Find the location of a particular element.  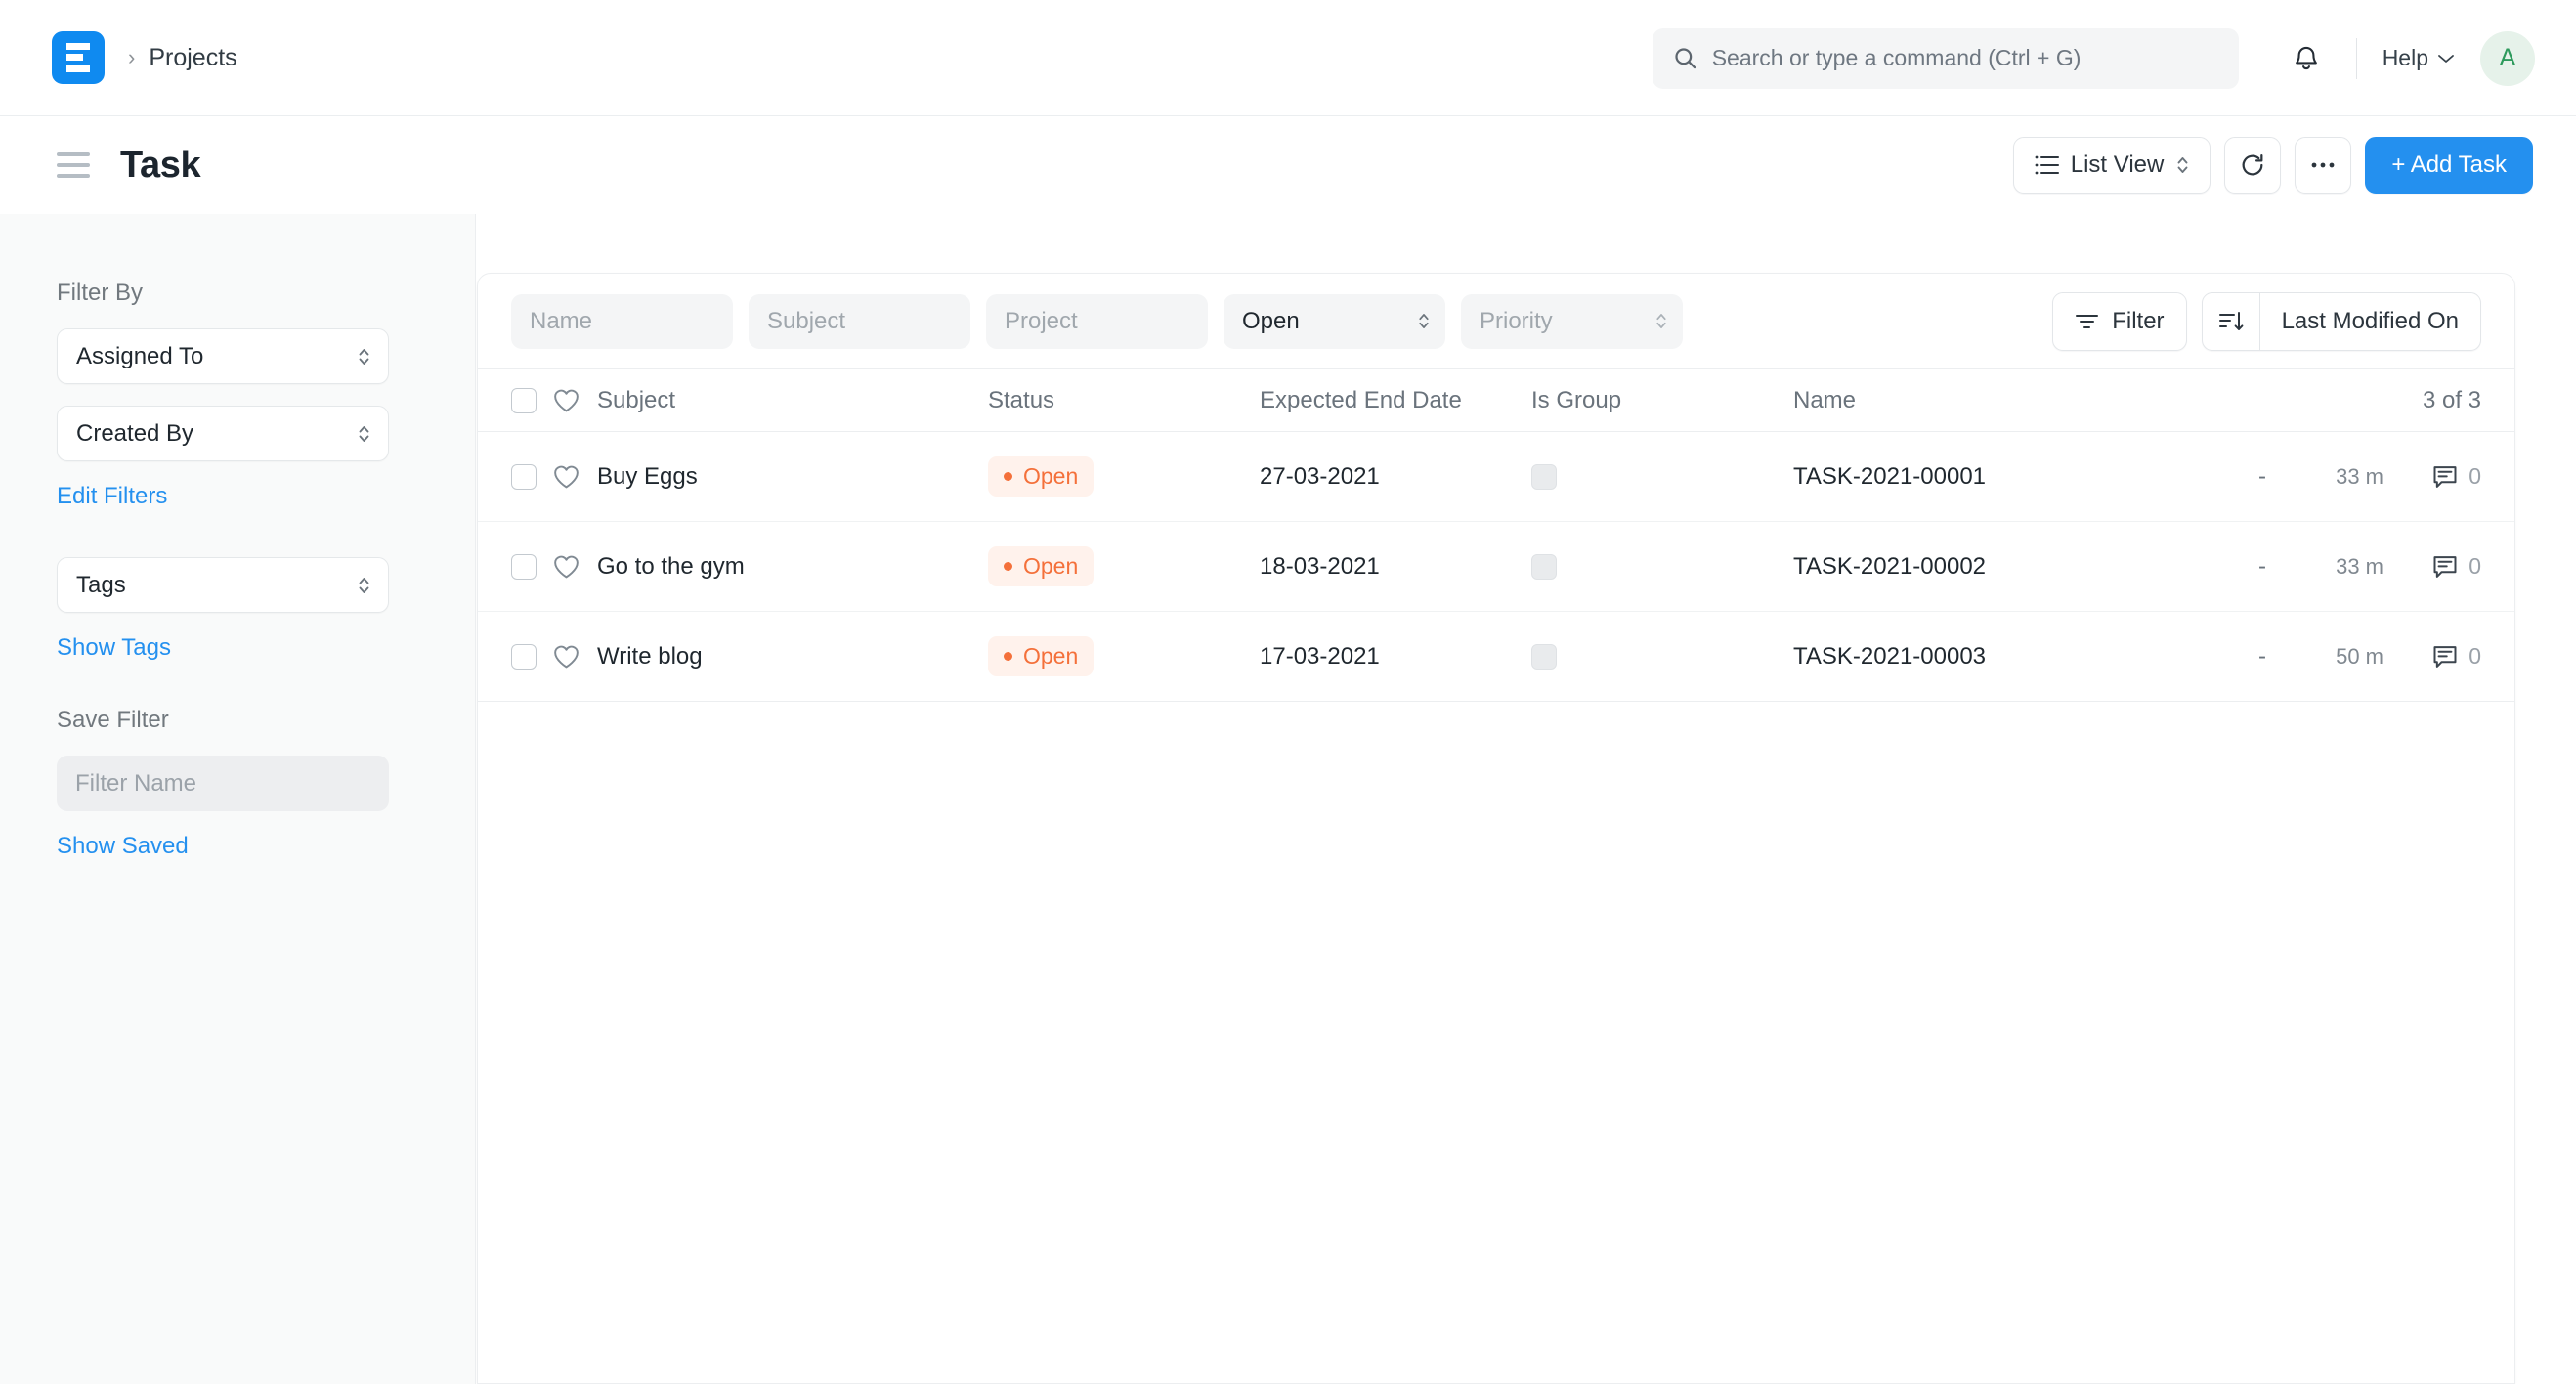

cell-subject: Go to the gym is located at coordinates (792, 567).